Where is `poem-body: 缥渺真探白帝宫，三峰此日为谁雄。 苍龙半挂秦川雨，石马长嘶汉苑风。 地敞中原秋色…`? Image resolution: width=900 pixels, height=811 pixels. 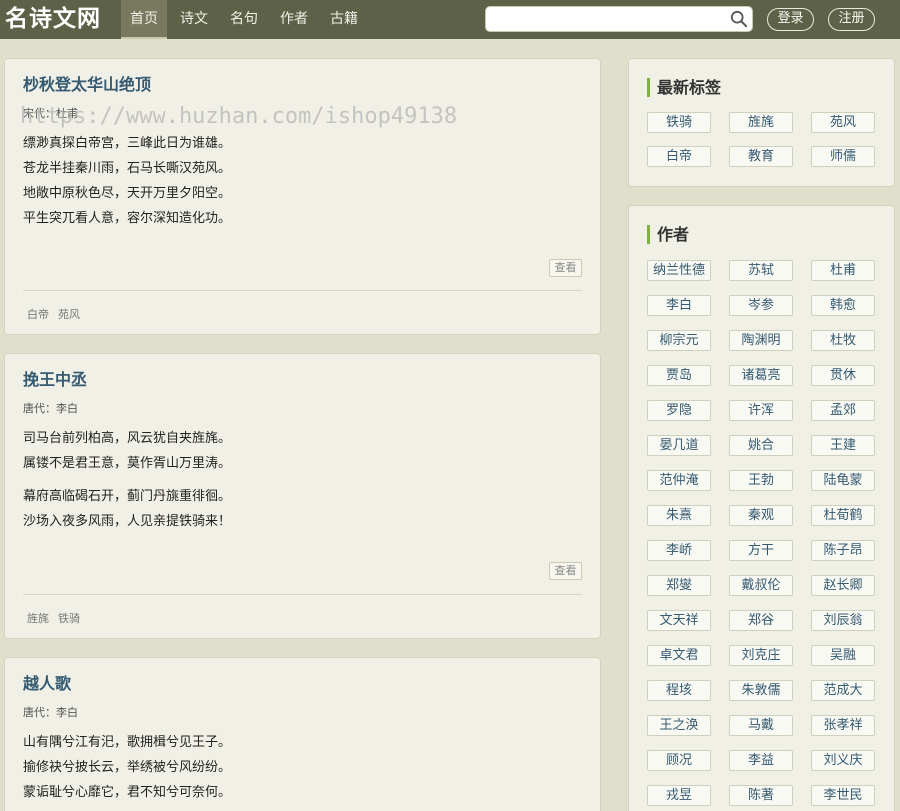 poem-body: 缥渺真探白帝宫，三峰此日为谁雄。 苍龙半挂秦川雨，石马长嘶汉苑风。 地敞中原秋色… is located at coordinates (127, 181).